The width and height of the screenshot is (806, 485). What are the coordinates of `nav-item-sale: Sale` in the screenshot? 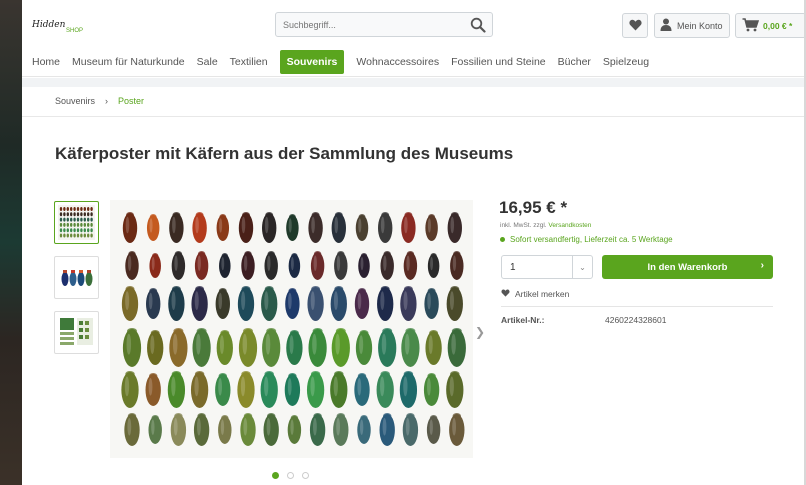 It's located at (207, 62).